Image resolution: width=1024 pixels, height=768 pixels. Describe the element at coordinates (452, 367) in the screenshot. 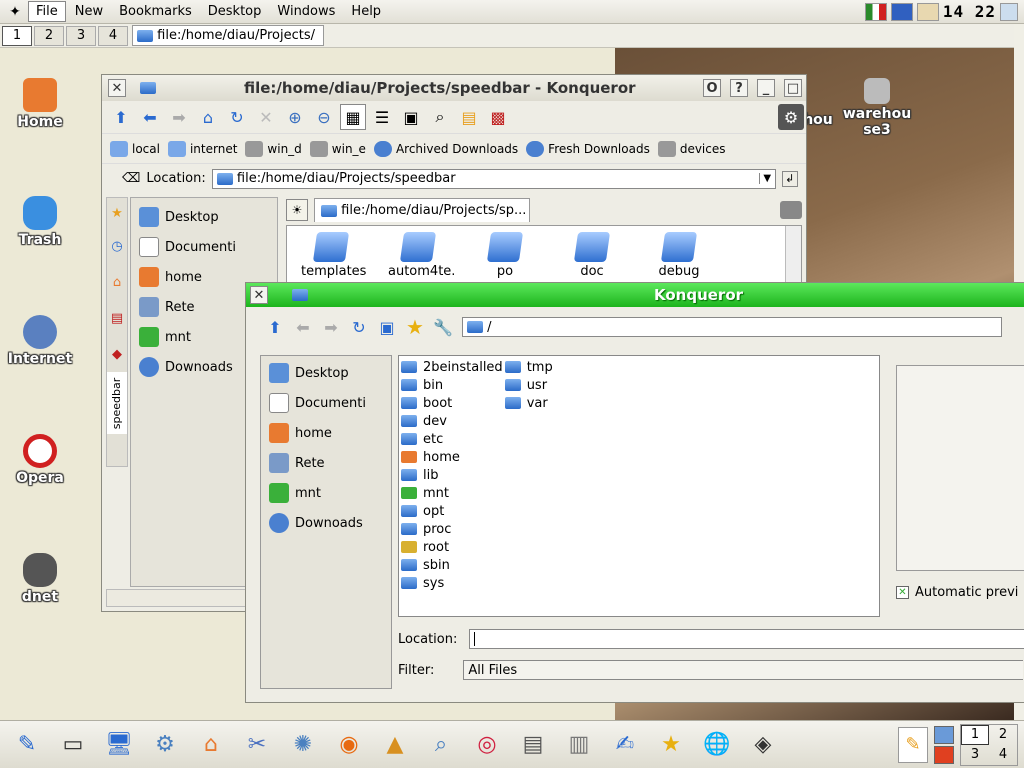

I see `file-item: 2beinstalled` at that location.